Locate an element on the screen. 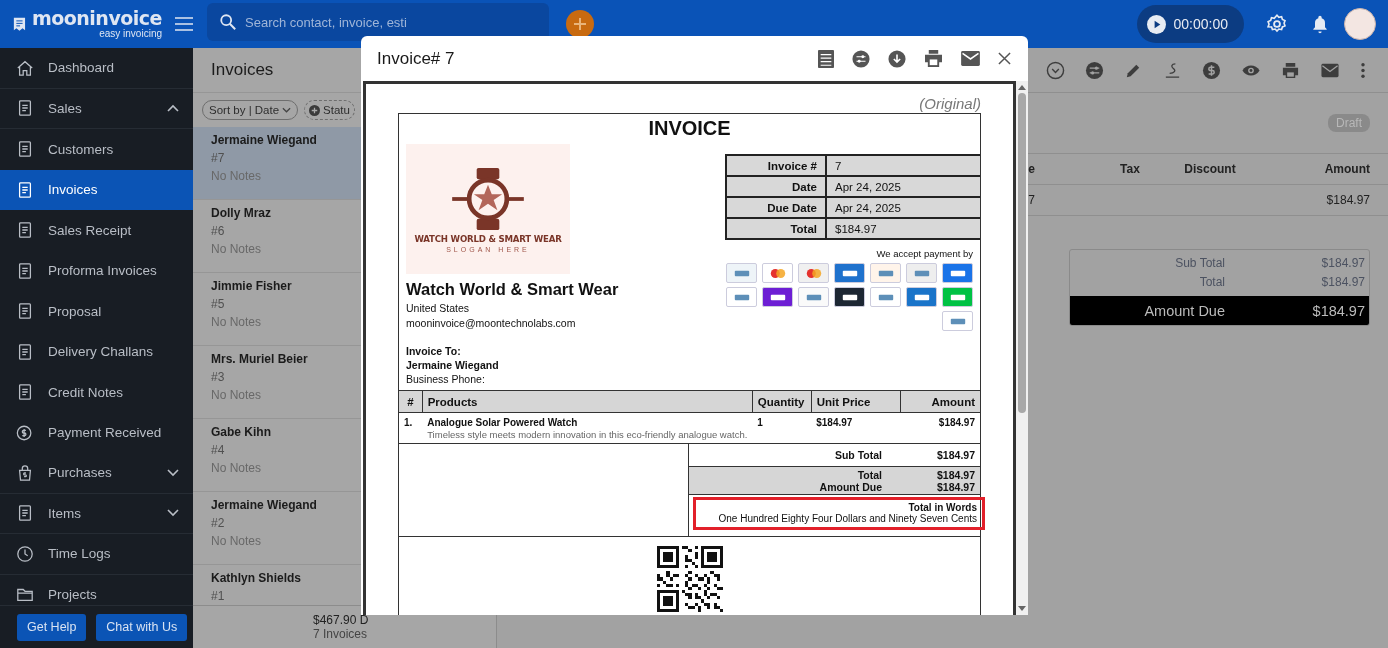 This screenshot has width=1388, height=648. dialog-title: Invoice# 7 is located at coordinates (416, 58).